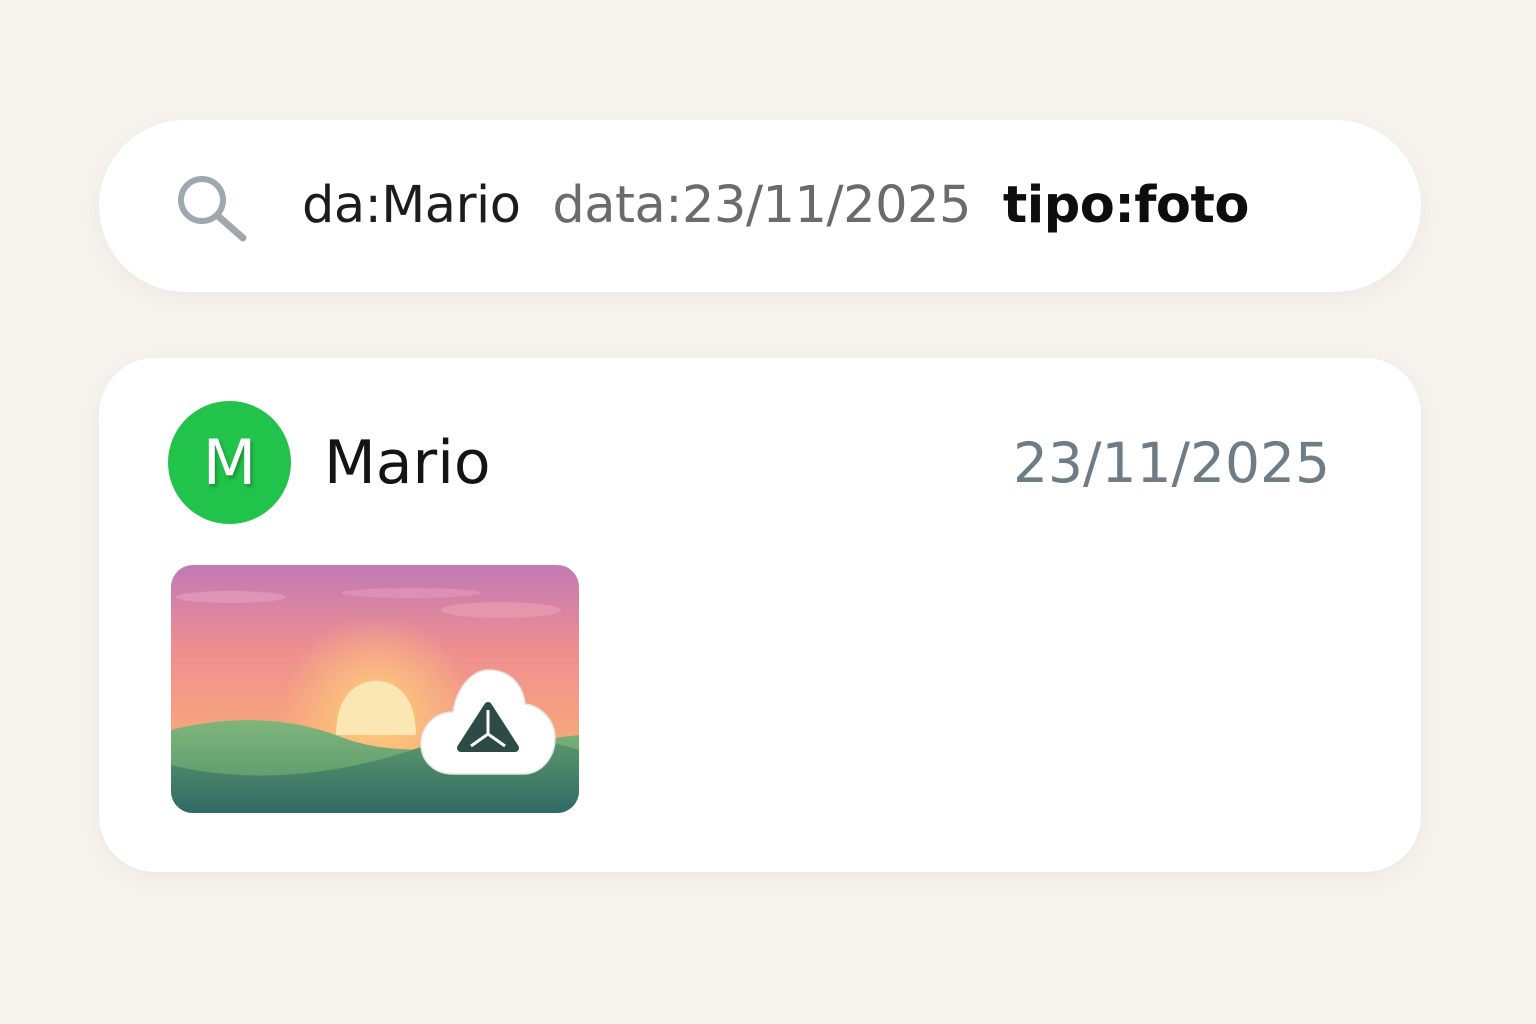  I want to click on avatar: M, so click(229, 462).